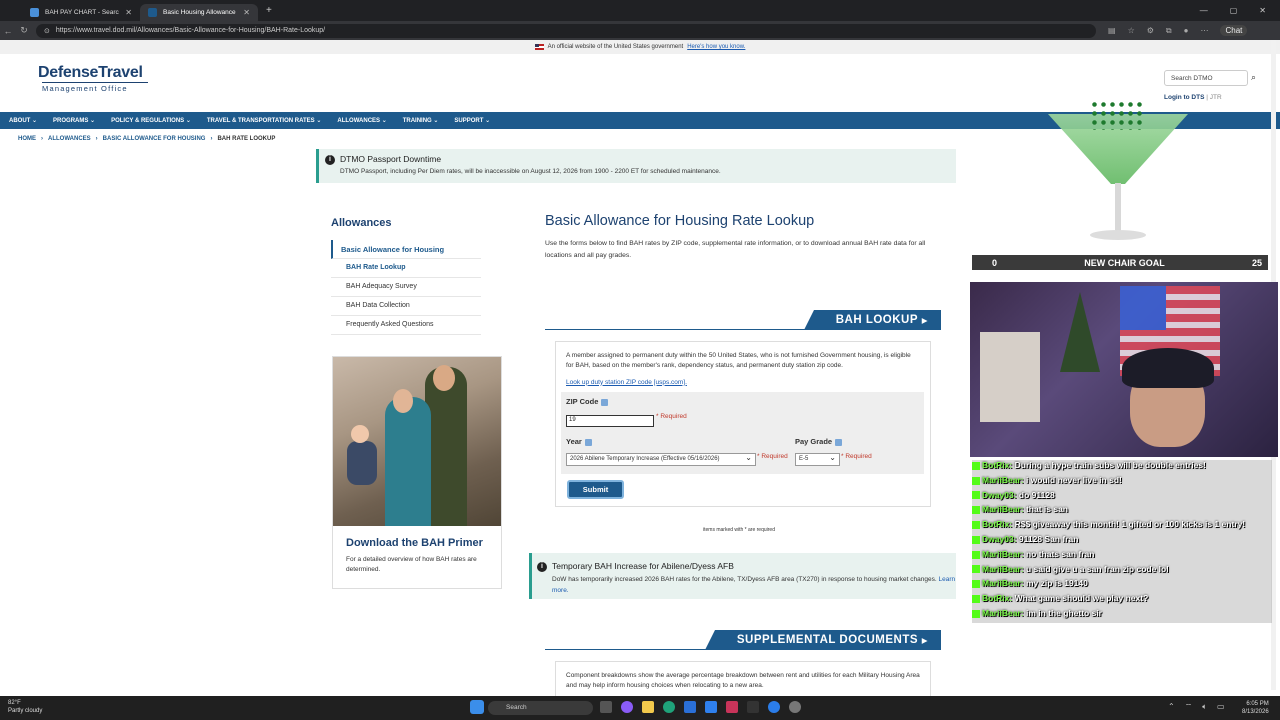  What do you see at coordinates (1255, 712) in the screenshot?
I see `clock-date: 8/13/2026` at bounding box center [1255, 712].